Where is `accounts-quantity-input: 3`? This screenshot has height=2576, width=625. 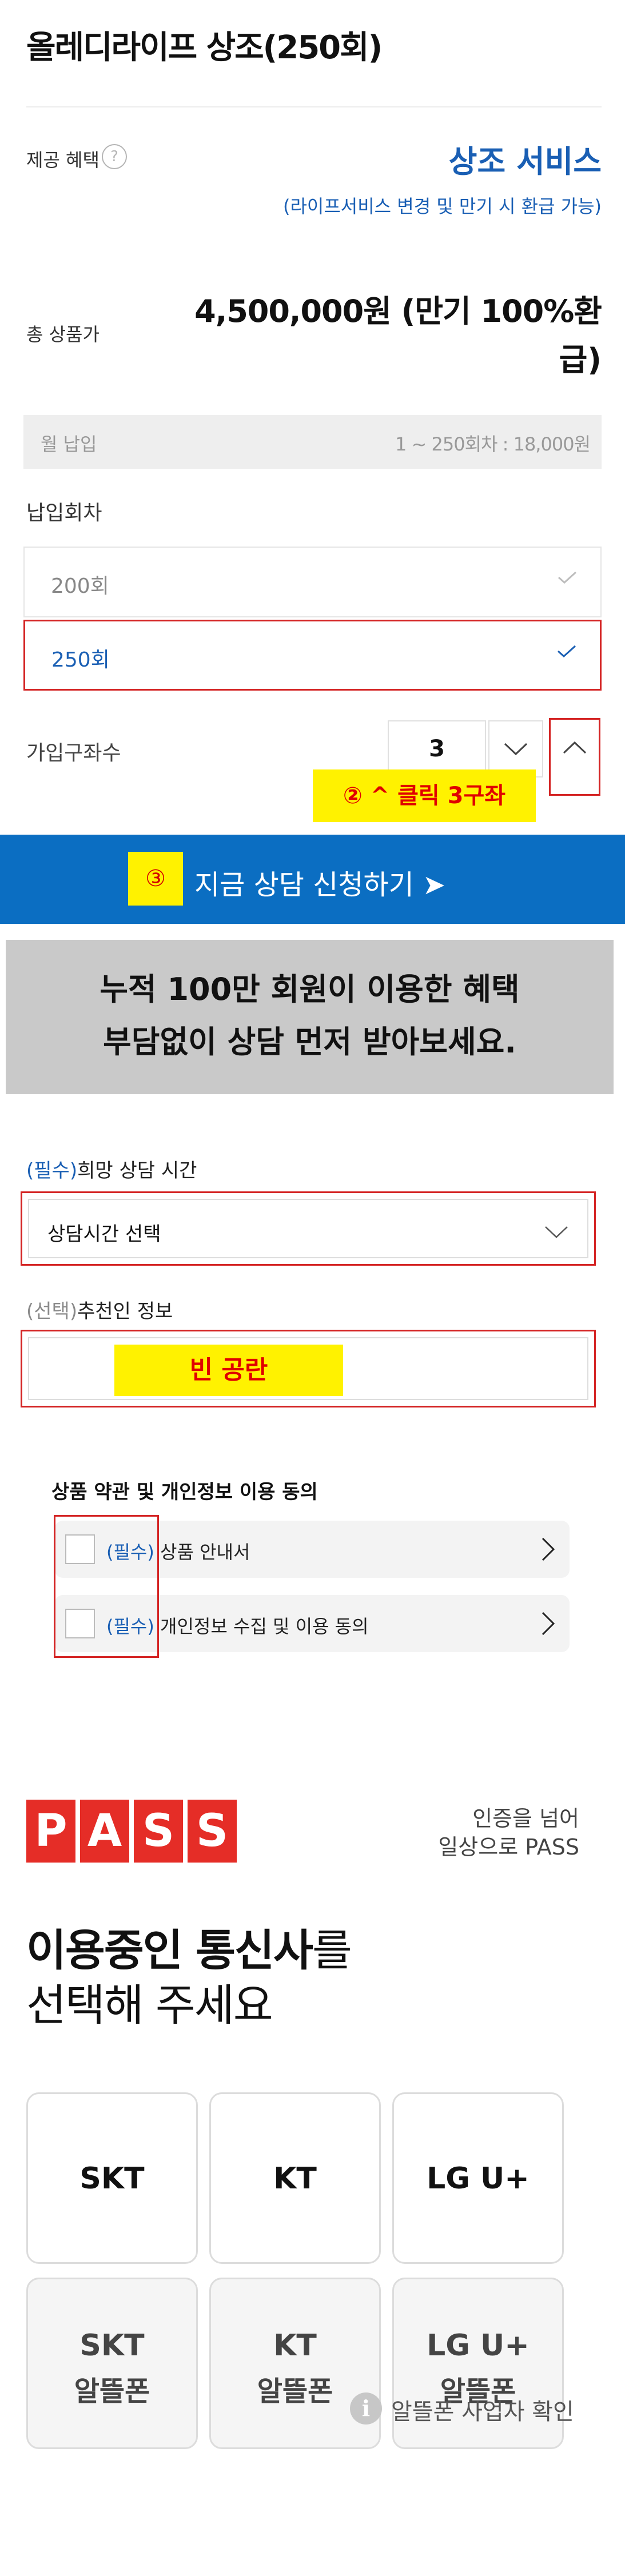
accounts-quantity-input: 3 is located at coordinates (437, 749).